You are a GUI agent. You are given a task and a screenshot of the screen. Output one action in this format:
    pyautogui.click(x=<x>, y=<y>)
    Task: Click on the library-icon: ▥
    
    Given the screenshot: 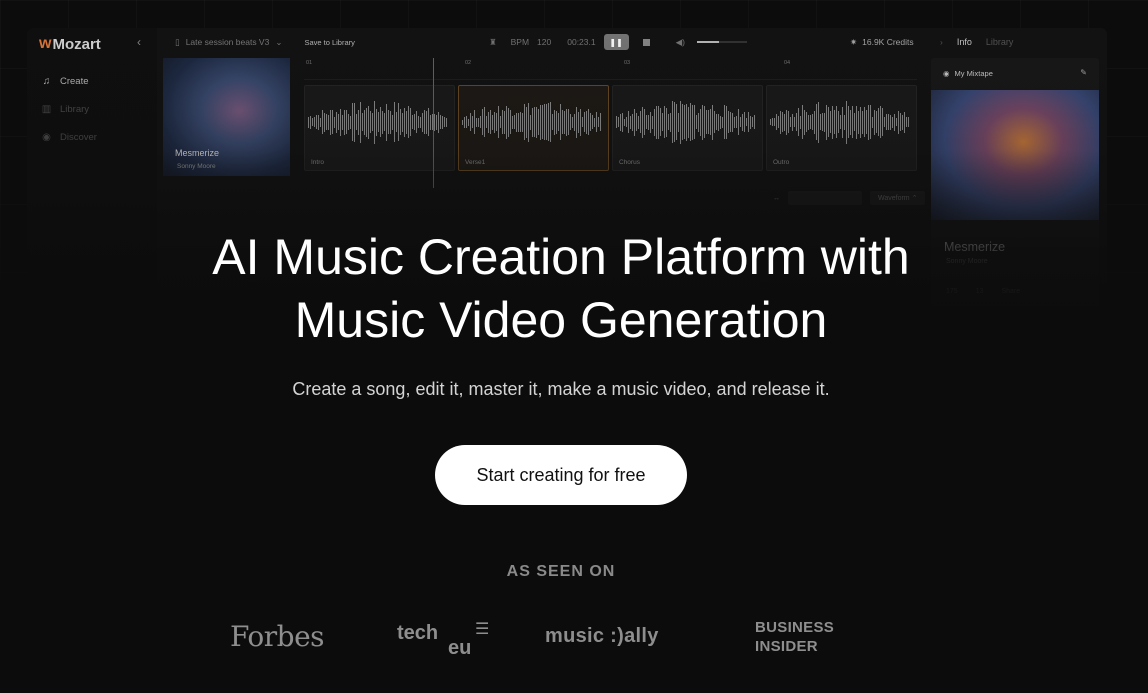 What is the action you would take?
    pyautogui.click(x=46, y=109)
    